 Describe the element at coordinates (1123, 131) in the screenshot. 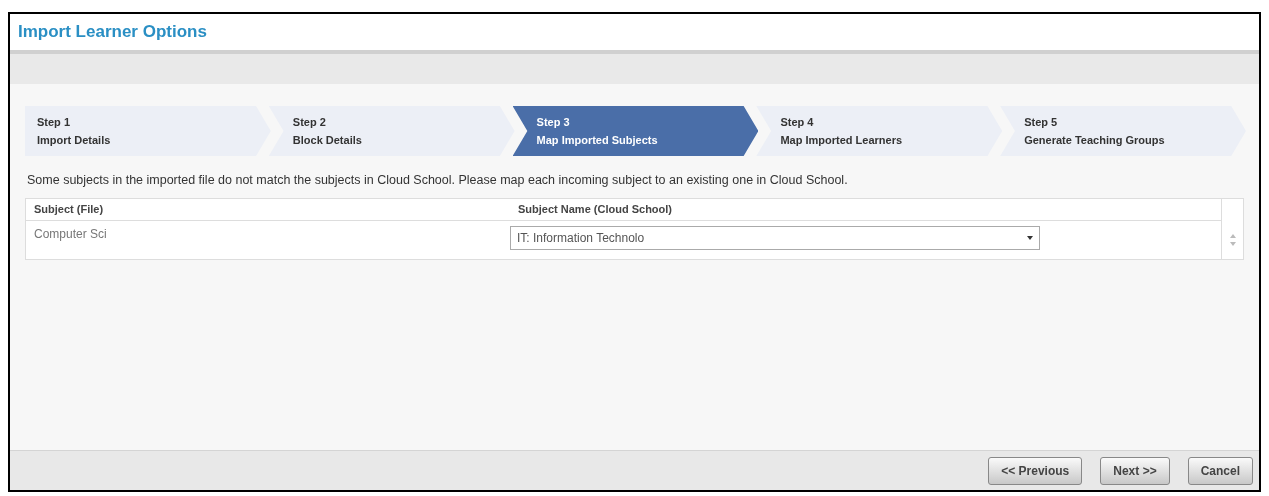

I see `wizard-step: Step 5 Generate Teaching Groups` at that location.